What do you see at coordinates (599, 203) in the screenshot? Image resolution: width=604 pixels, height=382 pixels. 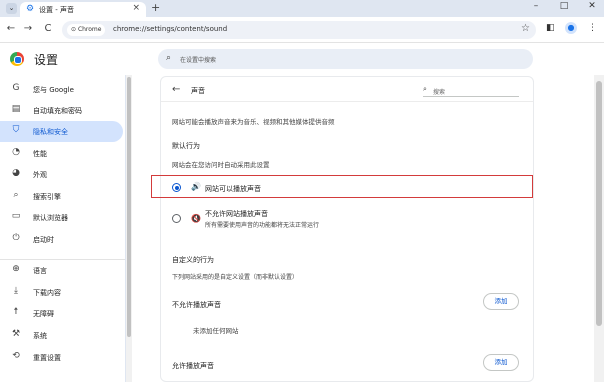 I see `main-scroll-thumb` at bounding box center [599, 203].